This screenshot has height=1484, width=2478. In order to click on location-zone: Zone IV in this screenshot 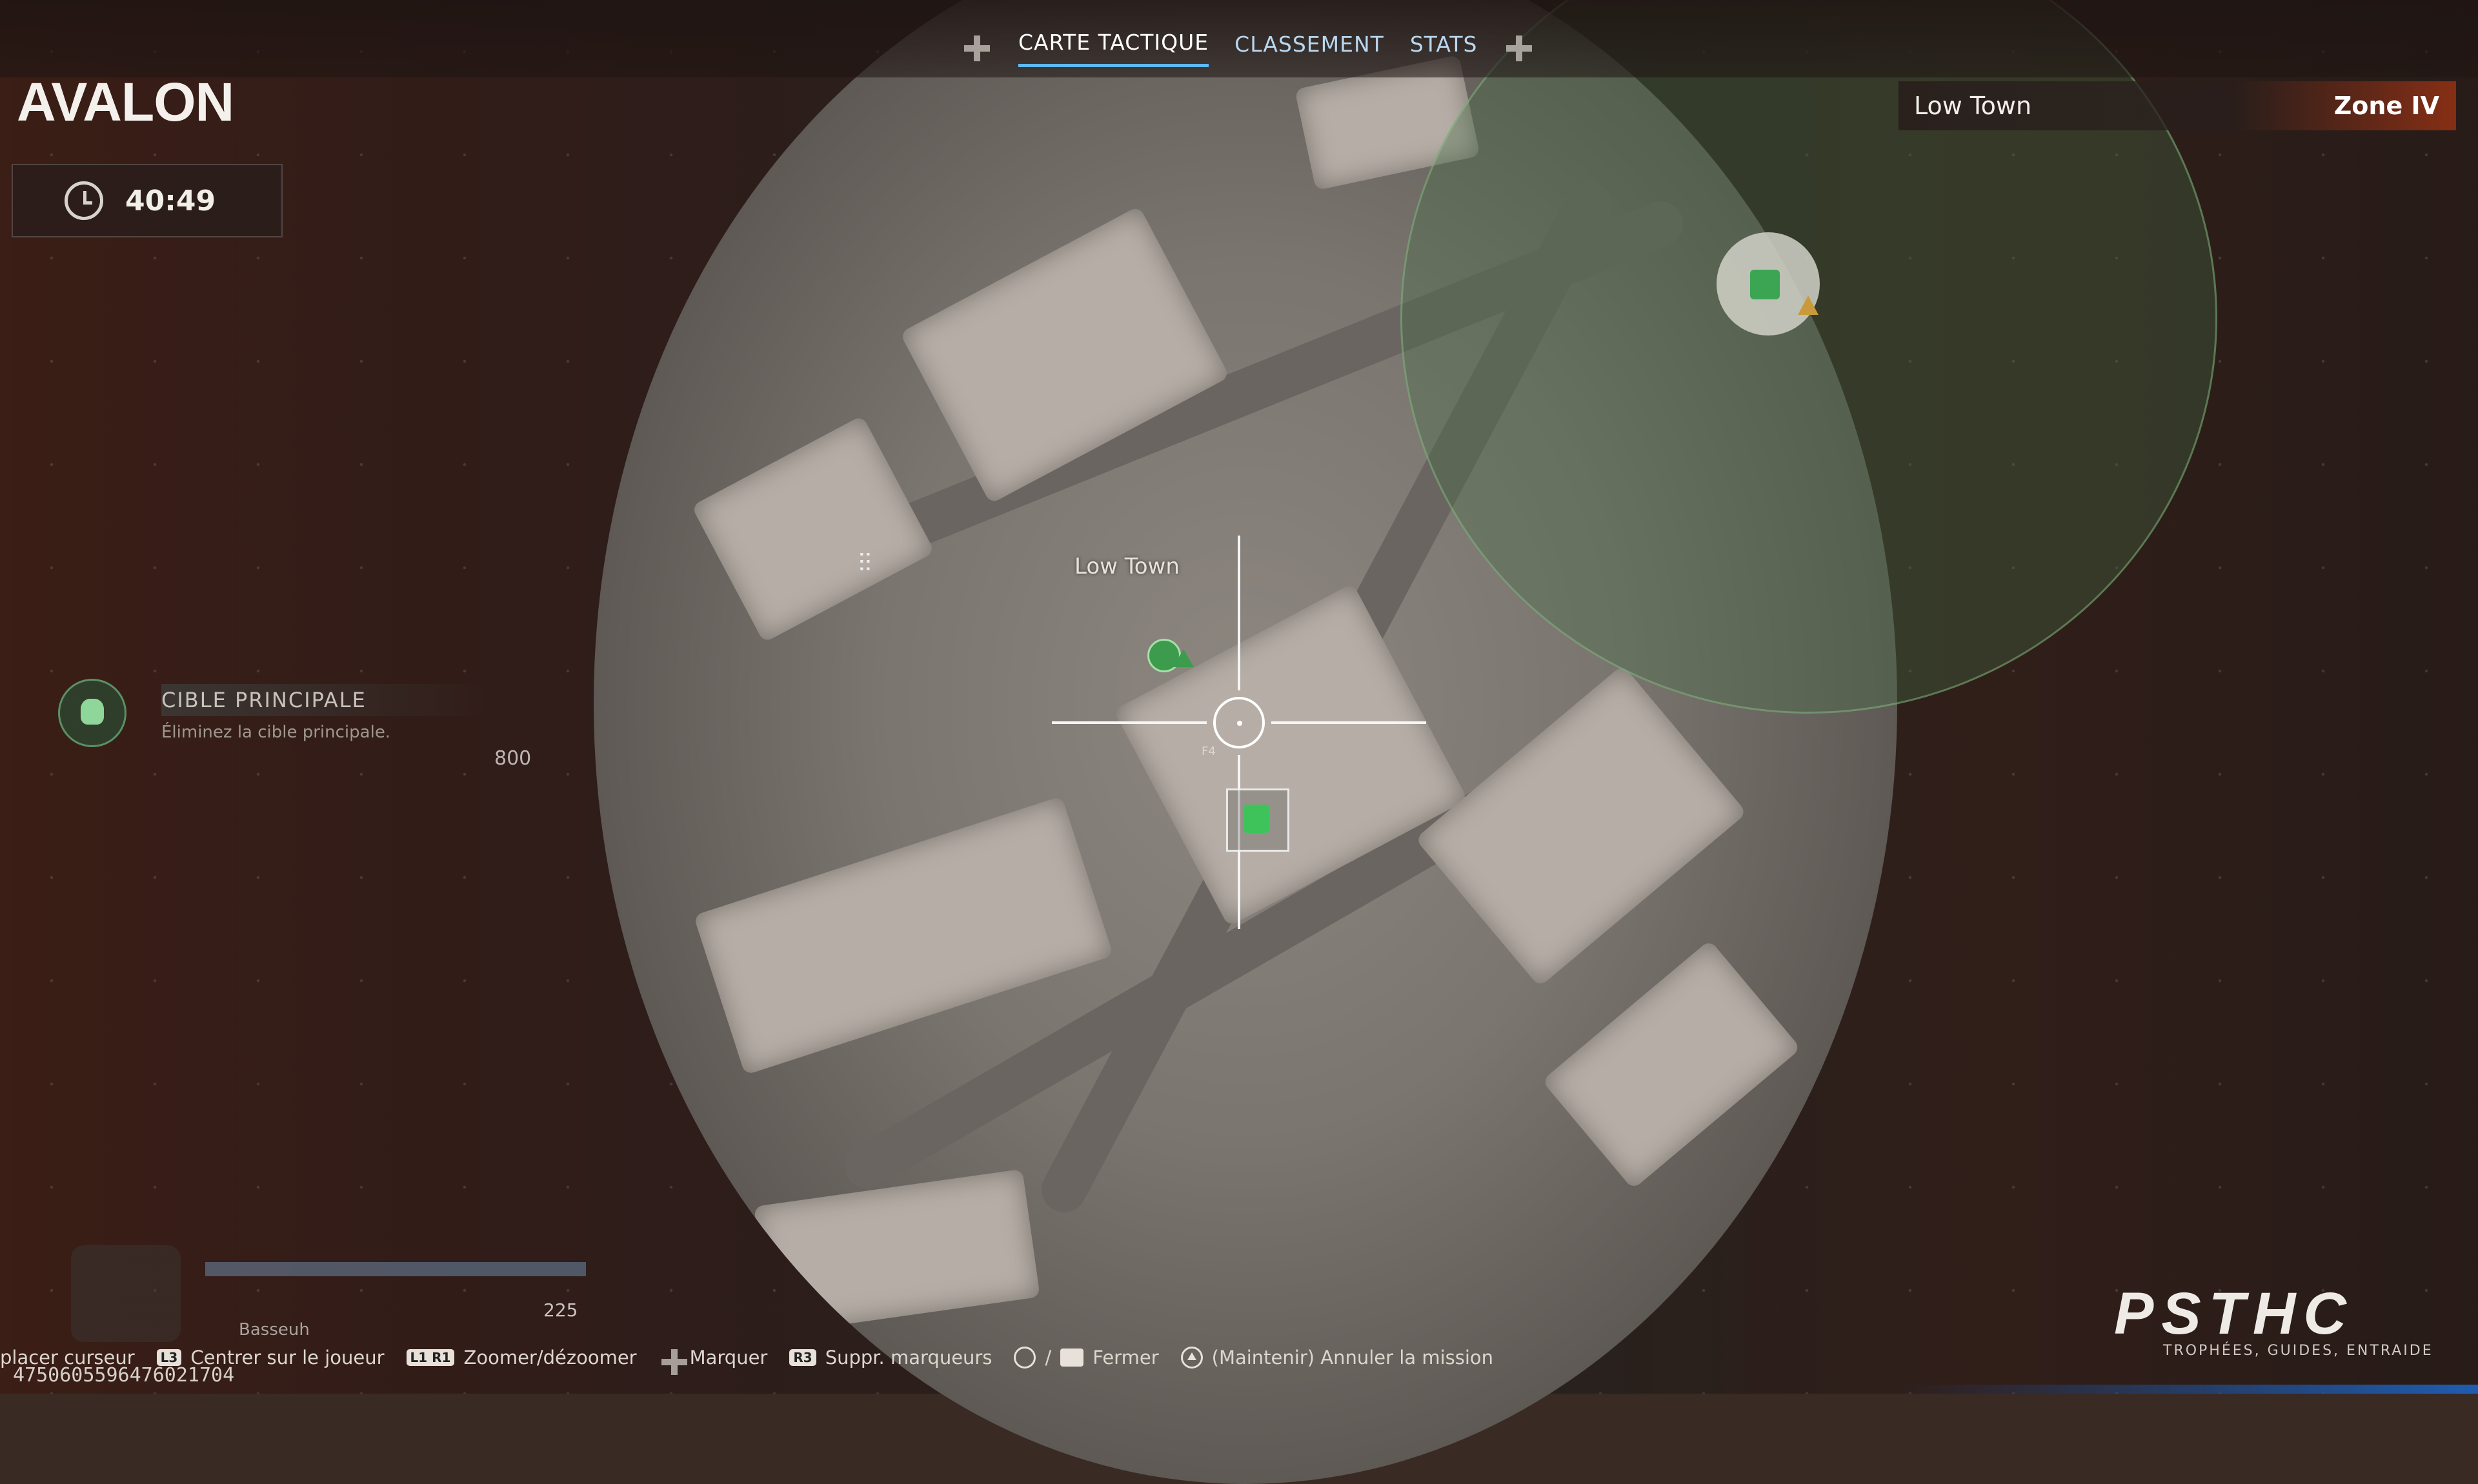, I will do `click(2386, 106)`.